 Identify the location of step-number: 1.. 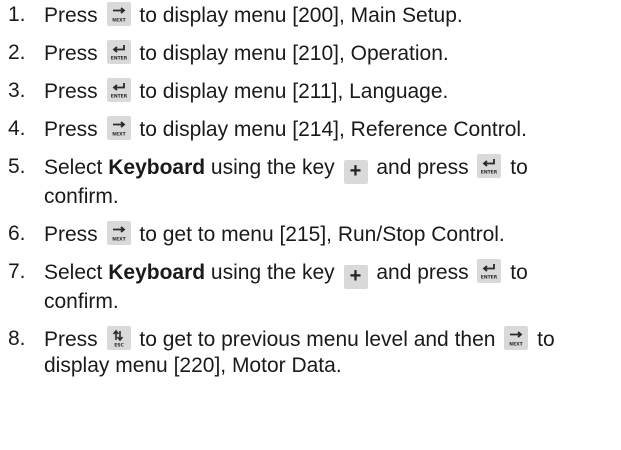
(17, 14).